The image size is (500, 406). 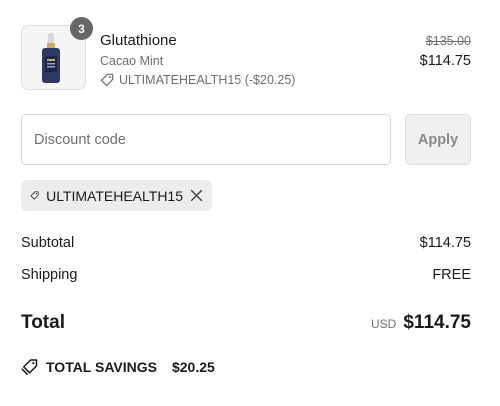 I want to click on applied-discount-code: ULTIMATEHEALTH15, so click(x=114, y=195).